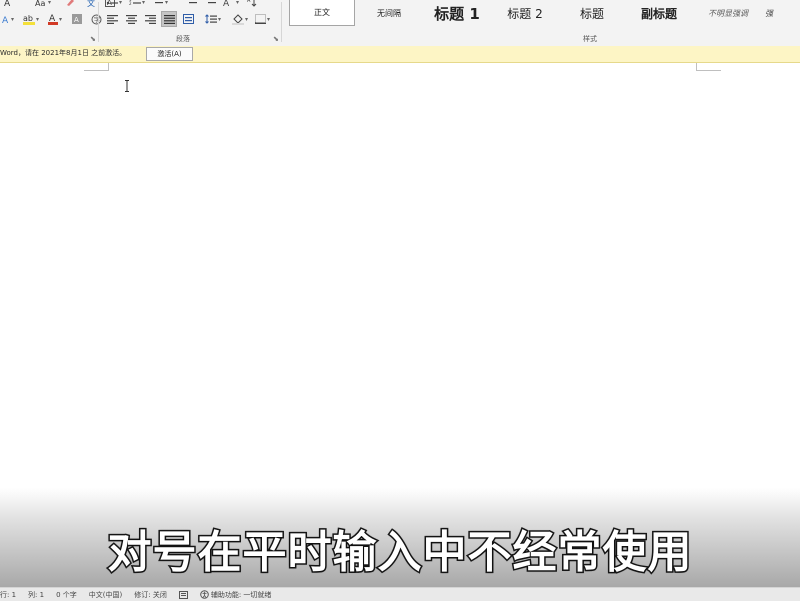  Describe the element at coordinates (400, 54) in the screenshot. I see `activation-message-bar: Word，请在 2021年8月1日 之前激活。 激活(A)` at that location.